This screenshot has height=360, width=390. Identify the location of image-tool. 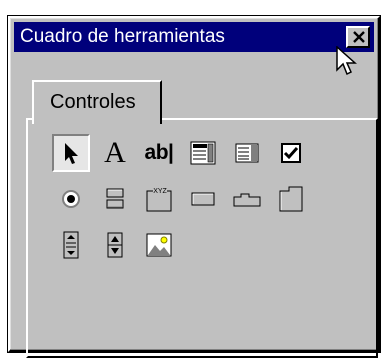
(159, 245).